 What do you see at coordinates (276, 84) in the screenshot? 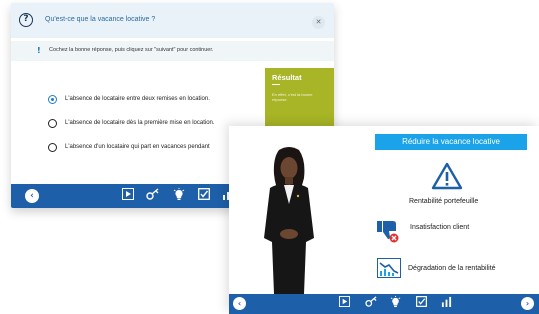
I see `result-divider` at bounding box center [276, 84].